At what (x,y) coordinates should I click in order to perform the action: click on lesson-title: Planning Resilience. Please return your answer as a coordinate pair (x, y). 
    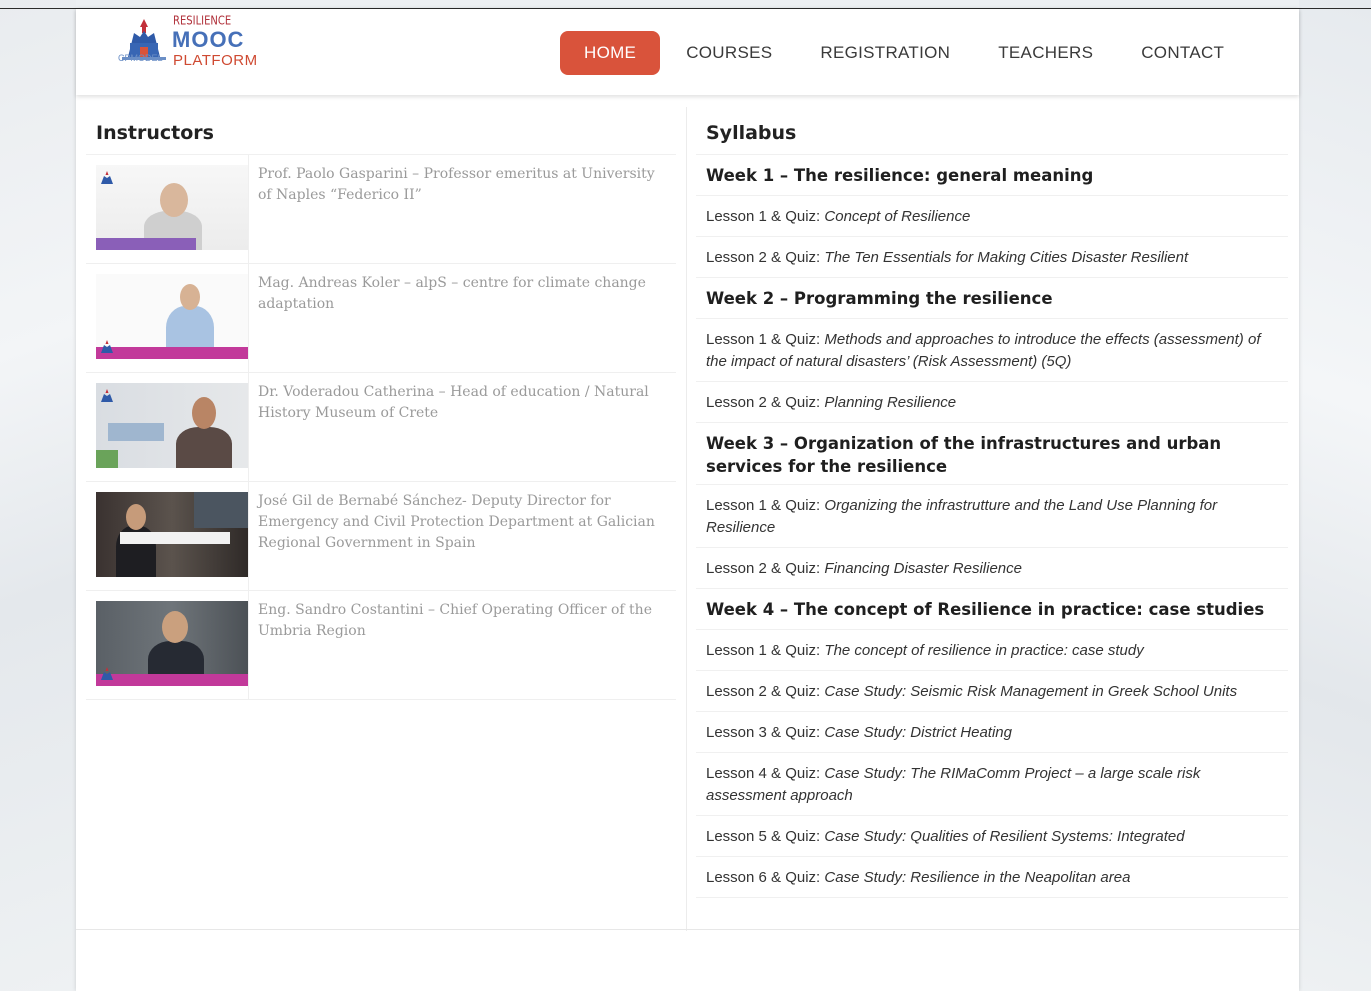
    Looking at the image, I should click on (890, 402).